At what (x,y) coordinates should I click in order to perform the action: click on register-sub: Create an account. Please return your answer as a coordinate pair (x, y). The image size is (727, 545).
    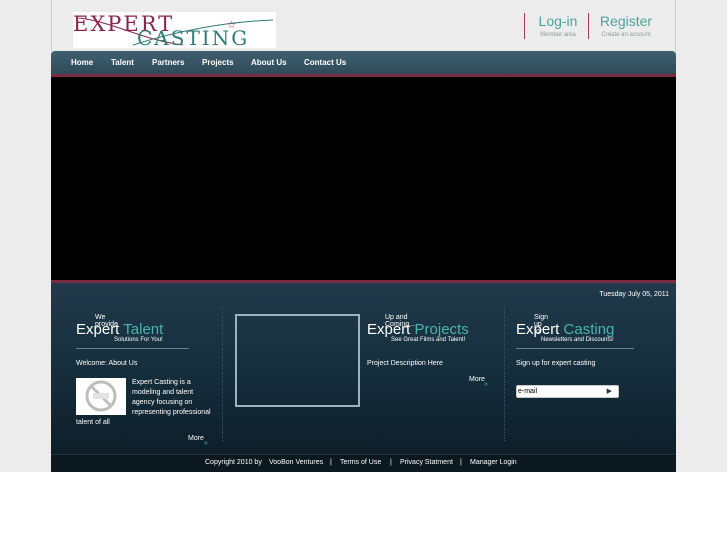
    Looking at the image, I should click on (626, 35).